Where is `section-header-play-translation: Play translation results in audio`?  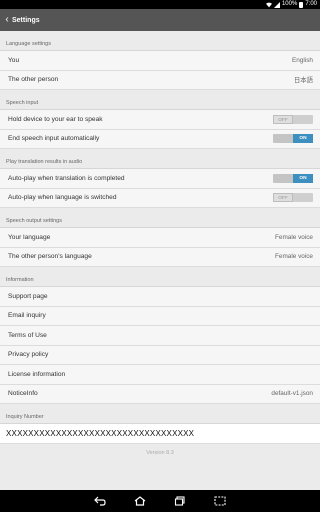
section-header-play-translation: Play translation results in audio is located at coordinates (160, 159).